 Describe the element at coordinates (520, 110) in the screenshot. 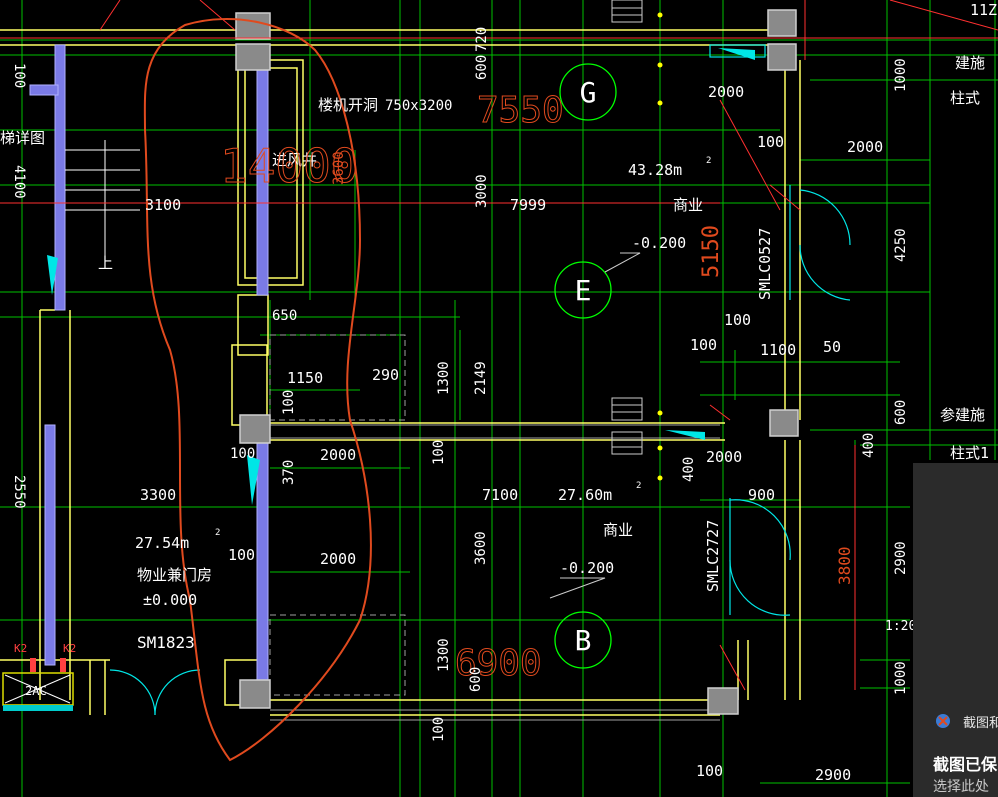

I see `red-number-7550: 7550` at that location.